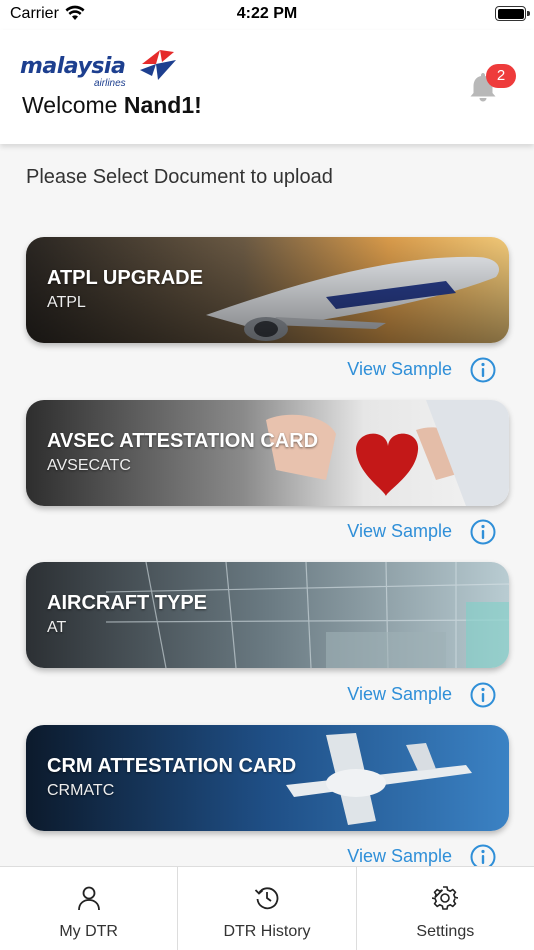  I want to click on heart-hands-image, so click(267, 453).